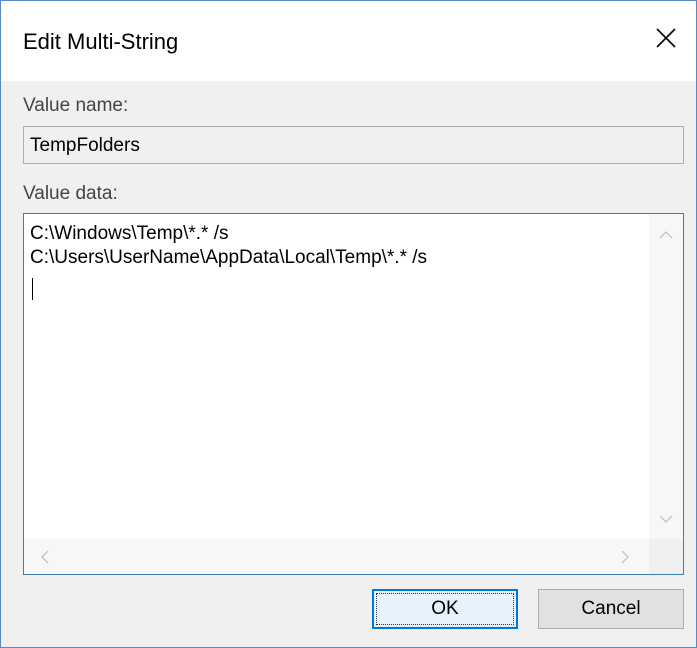 The image size is (697, 648). I want to click on title-bar: Edit Multi-String, so click(348, 41).